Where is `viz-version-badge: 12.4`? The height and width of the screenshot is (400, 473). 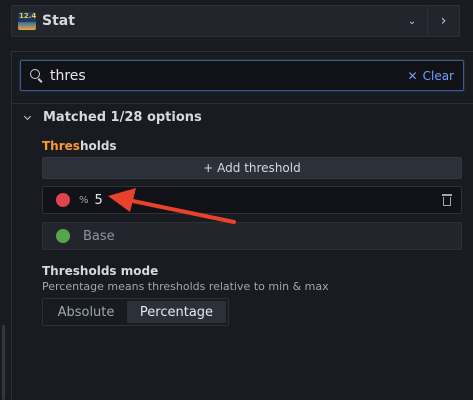 viz-version-badge: 12.4 is located at coordinates (27, 16).